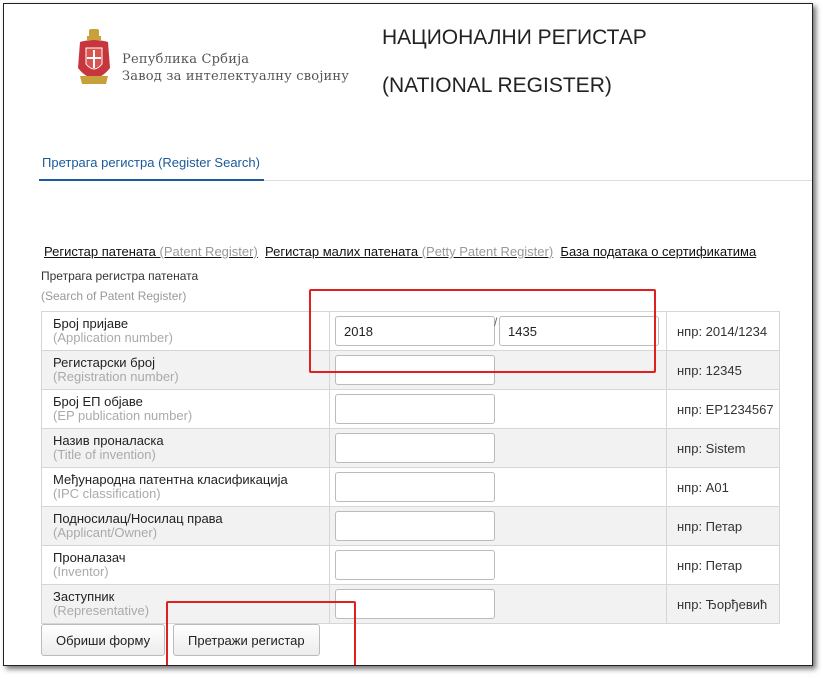 Image resolution: width=823 pixels, height=679 pixels. I want to click on field-label-en: (IPC classification), so click(107, 493).